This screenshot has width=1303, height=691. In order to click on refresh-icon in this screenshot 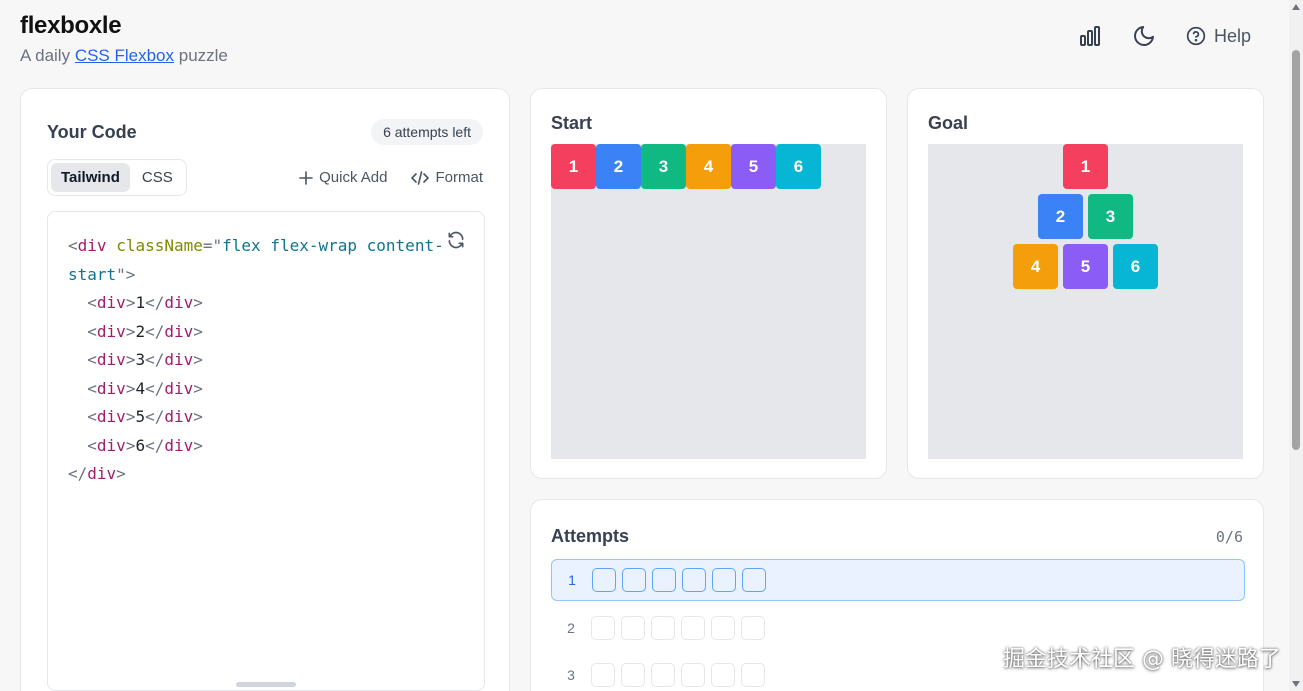, I will do `click(456, 240)`.